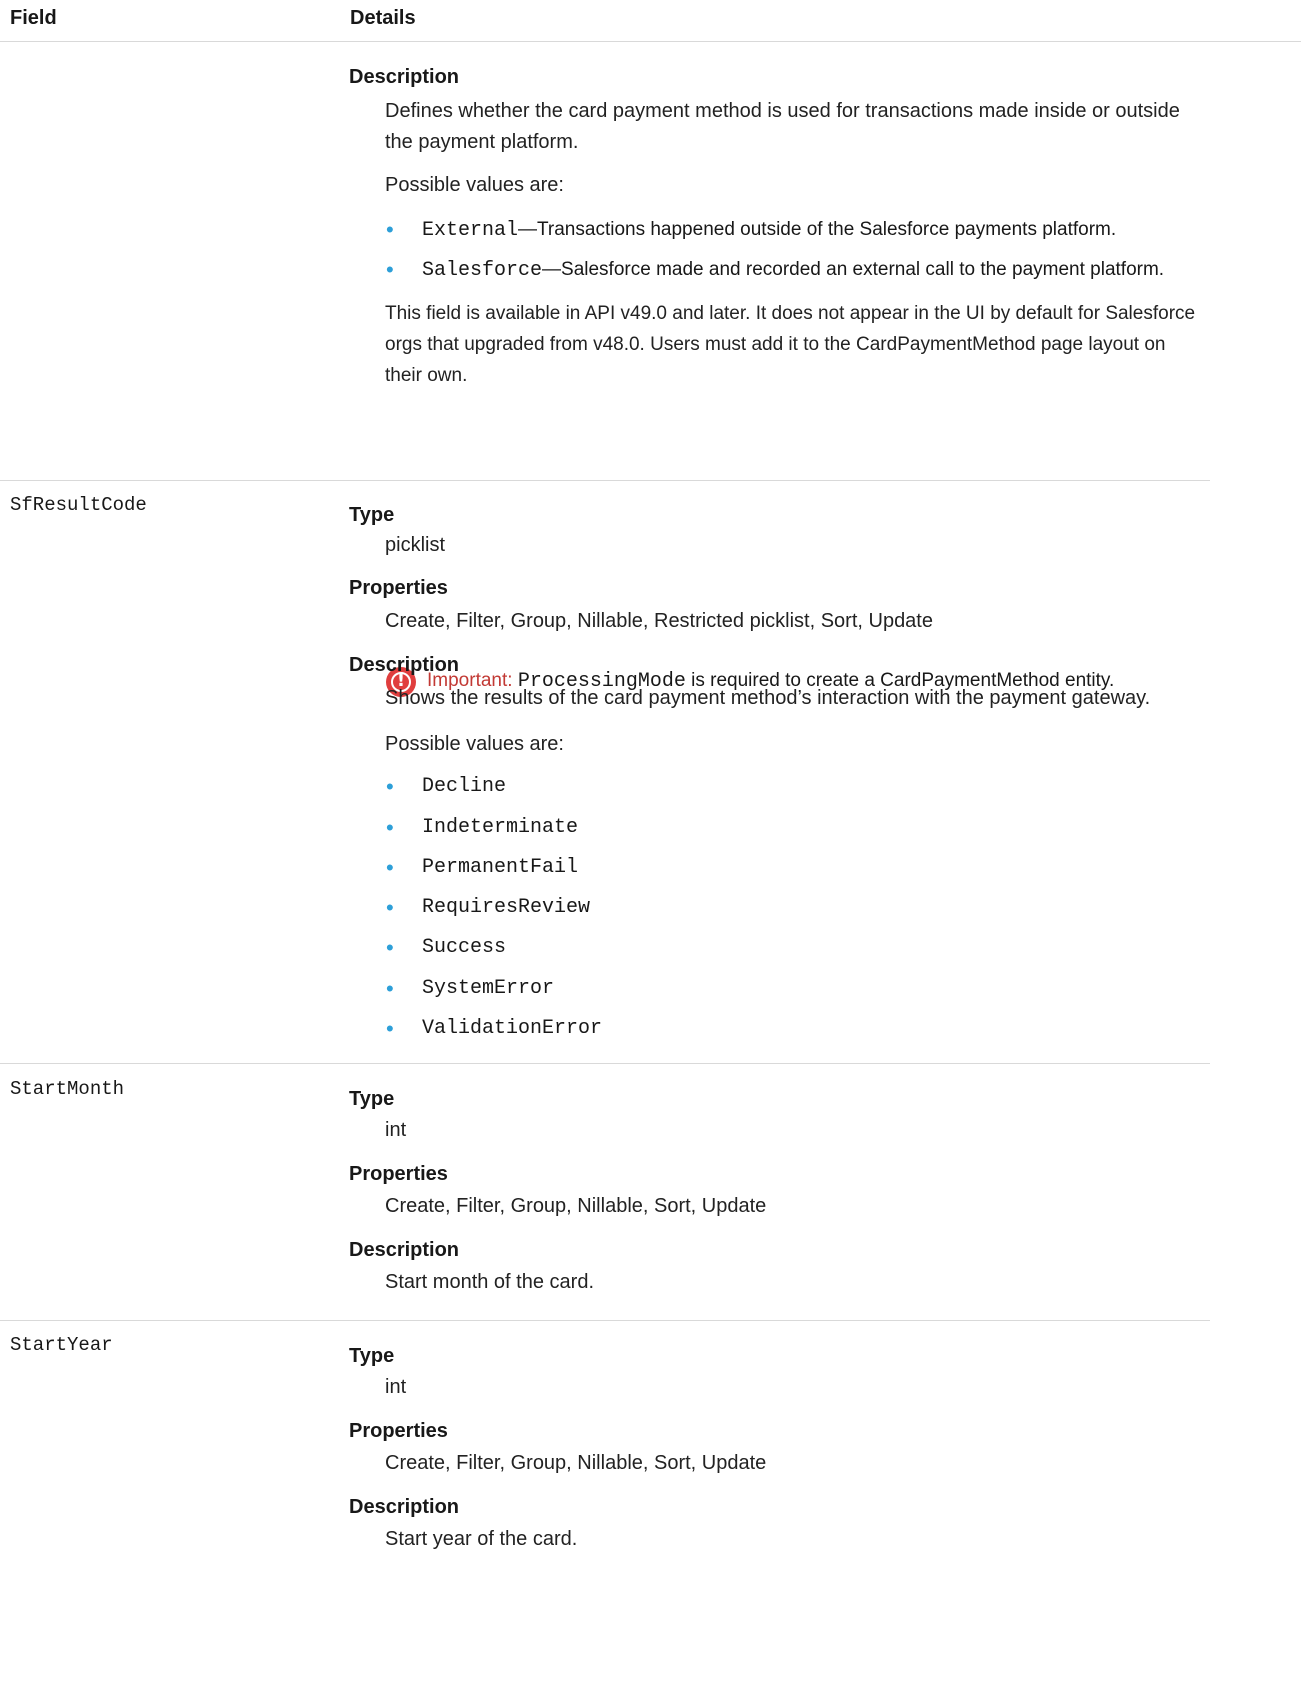 The height and width of the screenshot is (1684, 1301). Describe the element at coordinates (61, 1345) in the screenshot. I see `field-name: StartYear` at that location.